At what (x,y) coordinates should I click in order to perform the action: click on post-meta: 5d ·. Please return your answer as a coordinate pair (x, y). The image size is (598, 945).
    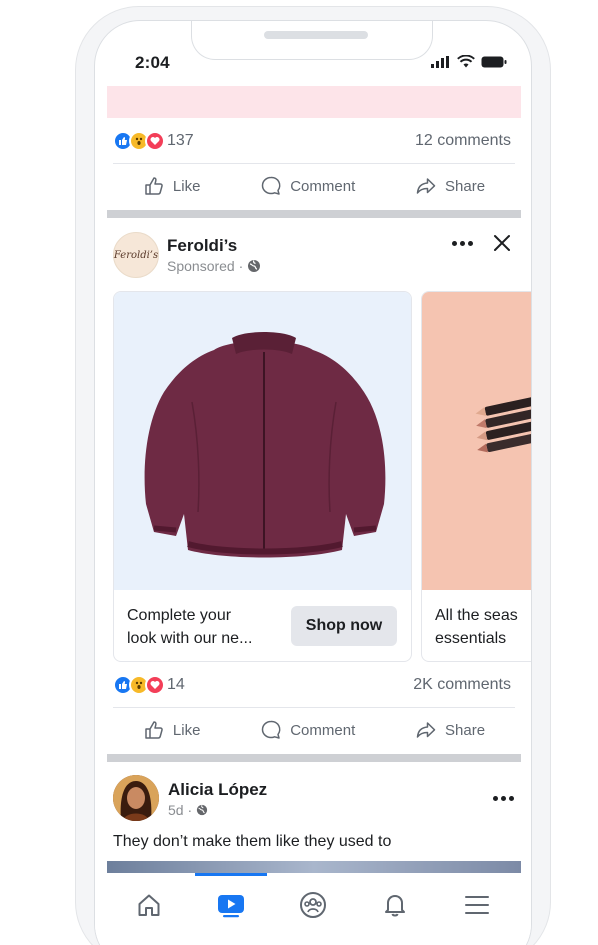
    Looking at the image, I should click on (188, 810).